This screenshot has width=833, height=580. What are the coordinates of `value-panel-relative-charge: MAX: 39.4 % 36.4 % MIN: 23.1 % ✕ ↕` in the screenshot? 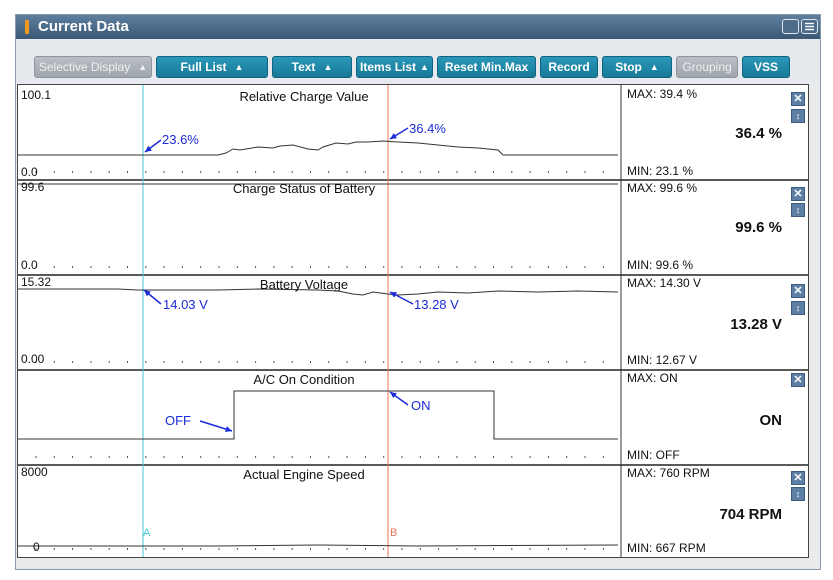 It's located at (714, 132).